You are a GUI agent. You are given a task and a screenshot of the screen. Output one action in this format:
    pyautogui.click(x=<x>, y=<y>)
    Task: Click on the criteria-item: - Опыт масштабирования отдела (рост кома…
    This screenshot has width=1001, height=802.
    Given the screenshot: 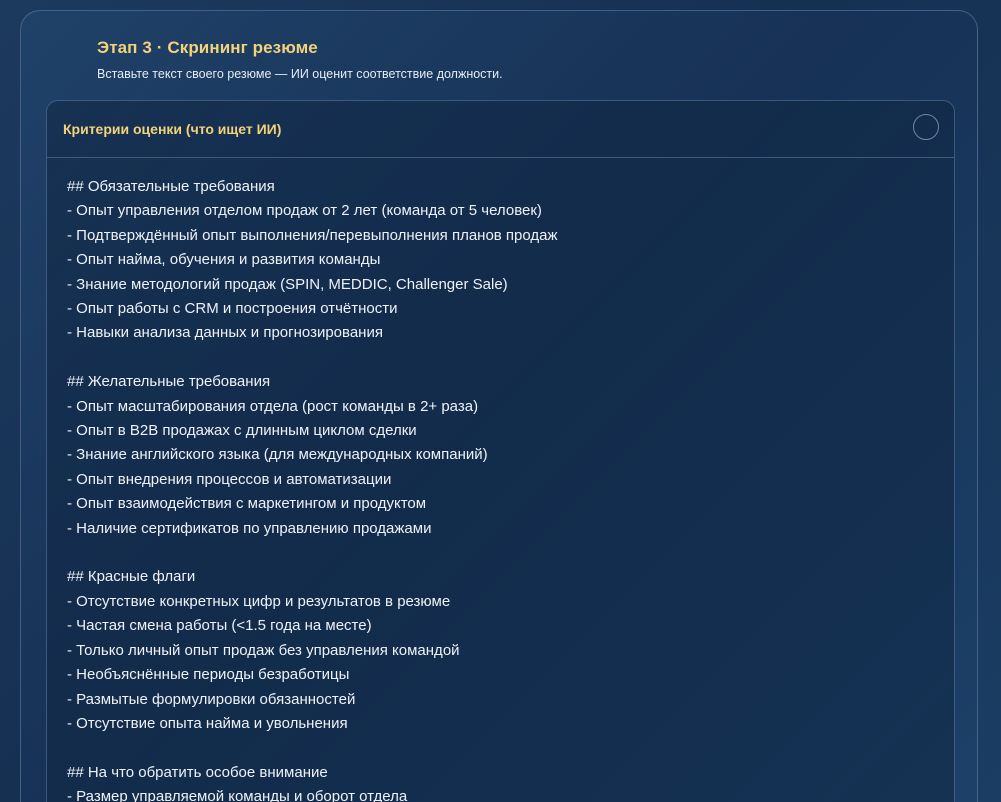 What is the action you would take?
    pyautogui.click(x=273, y=406)
    